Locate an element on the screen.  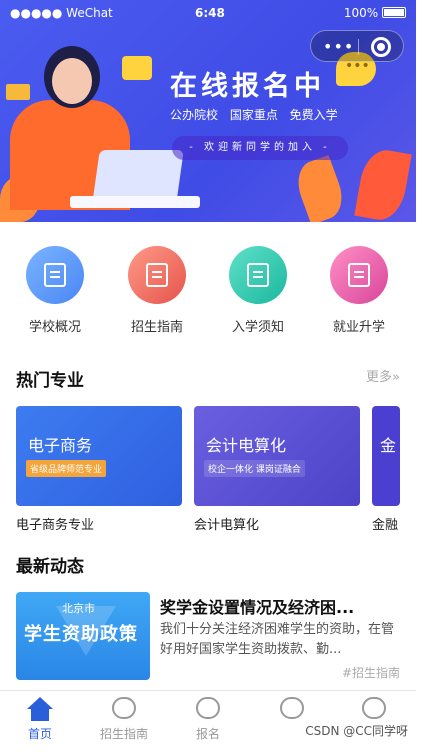
news-thumbnail: 北京市 学生资助政策 is located at coordinates (83, 636).